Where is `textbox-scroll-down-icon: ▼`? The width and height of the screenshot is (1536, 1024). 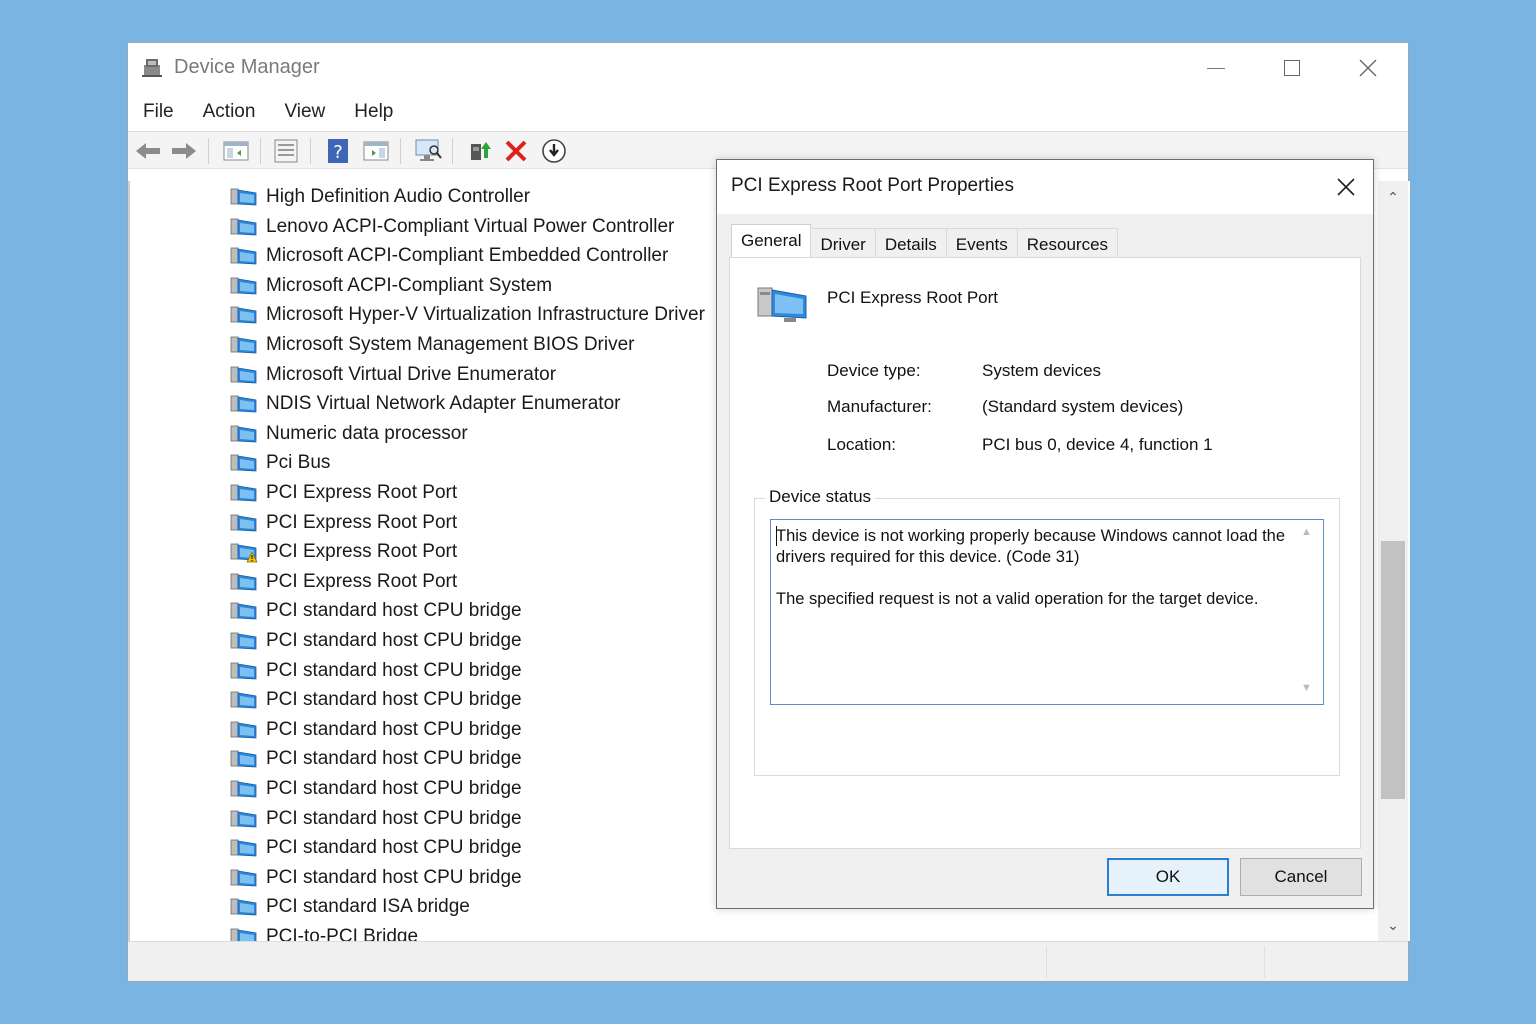 textbox-scroll-down-icon: ▼ is located at coordinates (1306, 688).